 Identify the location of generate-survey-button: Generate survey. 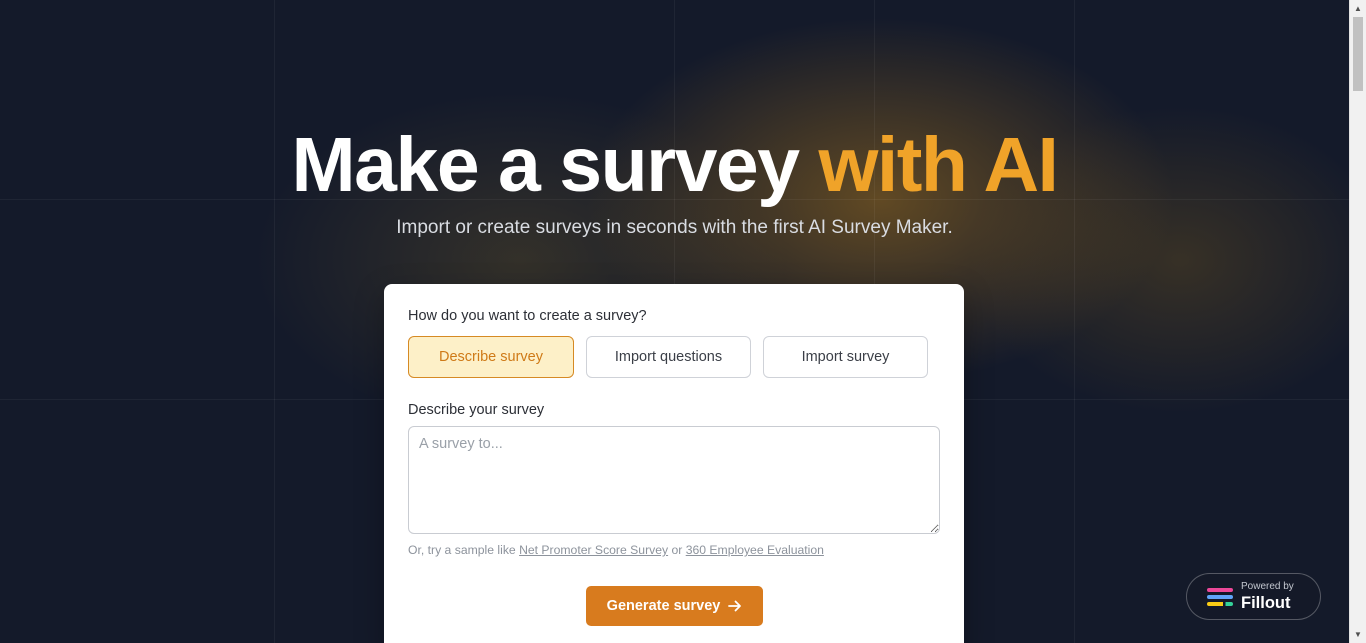
(674, 606).